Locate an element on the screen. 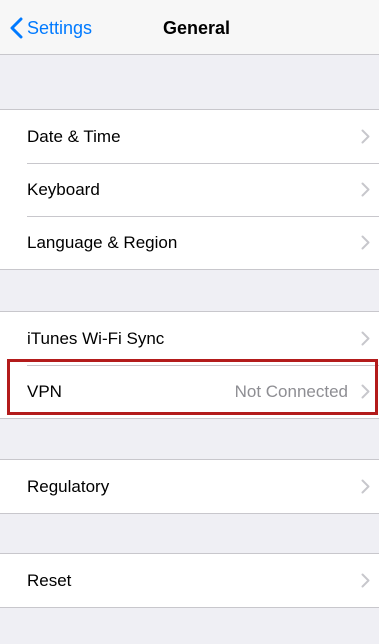  row-label: VPN is located at coordinates (44, 391).